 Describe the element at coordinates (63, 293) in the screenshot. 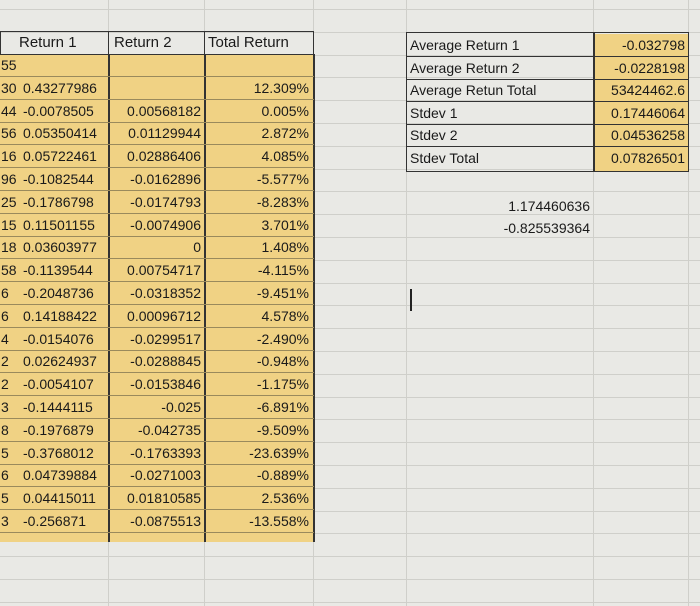

I see `return1-cell: -0.2048736` at that location.